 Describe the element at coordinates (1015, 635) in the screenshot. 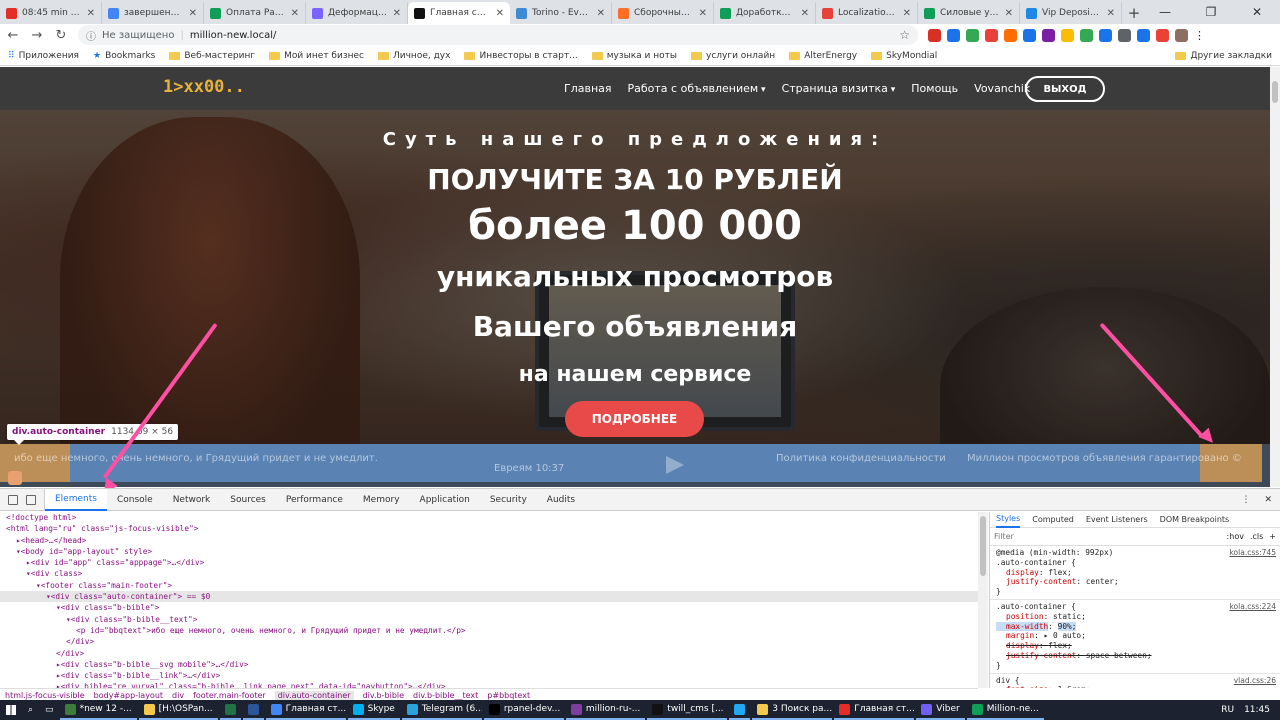

I see `css-property-name: margin` at that location.